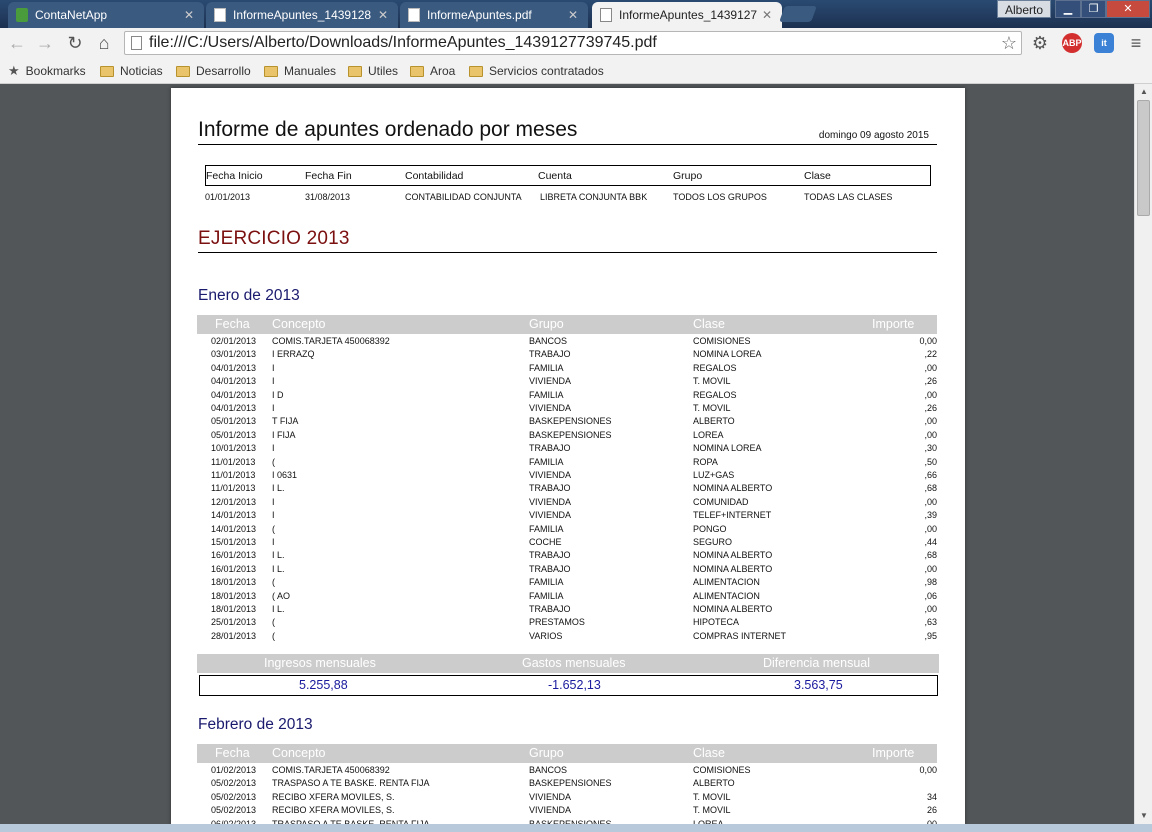  Describe the element at coordinates (1068, 9) in the screenshot. I see `minimize-icon: ▁` at that location.